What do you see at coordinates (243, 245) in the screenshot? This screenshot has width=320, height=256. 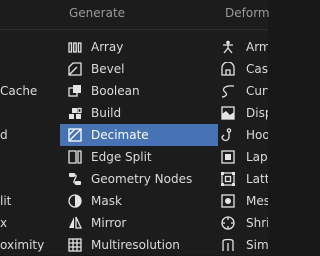 I see `menu-item-simple-deform: Simp` at bounding box center [243, 245].